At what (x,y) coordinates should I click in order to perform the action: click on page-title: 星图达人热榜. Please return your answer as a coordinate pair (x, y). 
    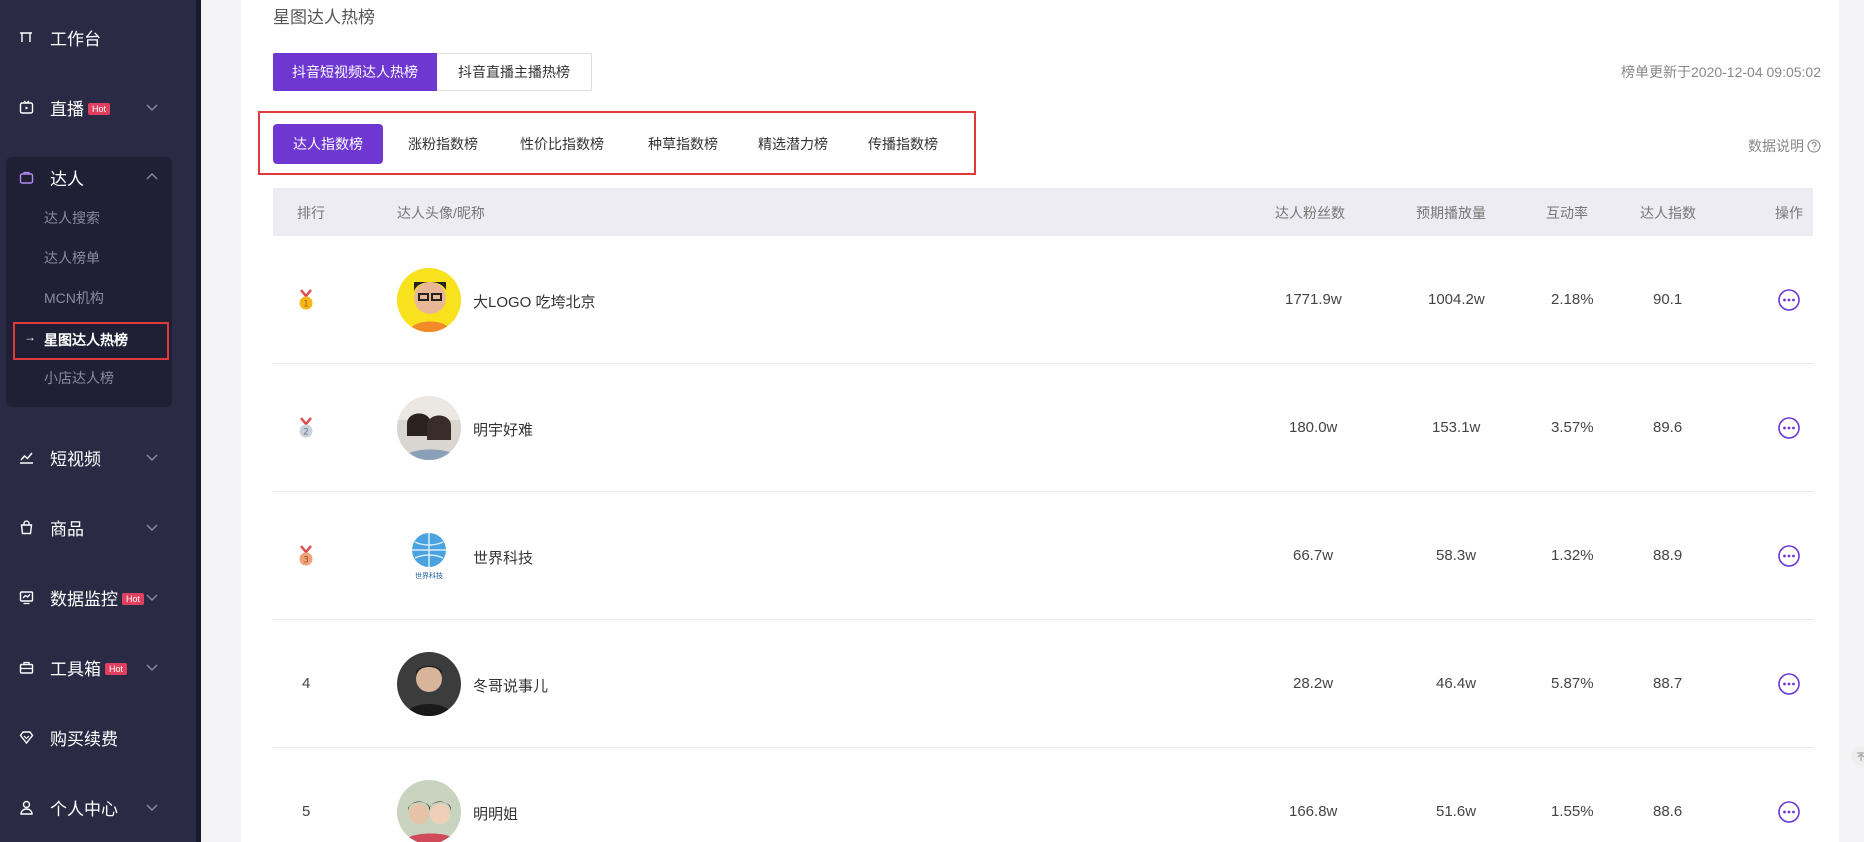
    Looking at the image, I should click on (324, 17).